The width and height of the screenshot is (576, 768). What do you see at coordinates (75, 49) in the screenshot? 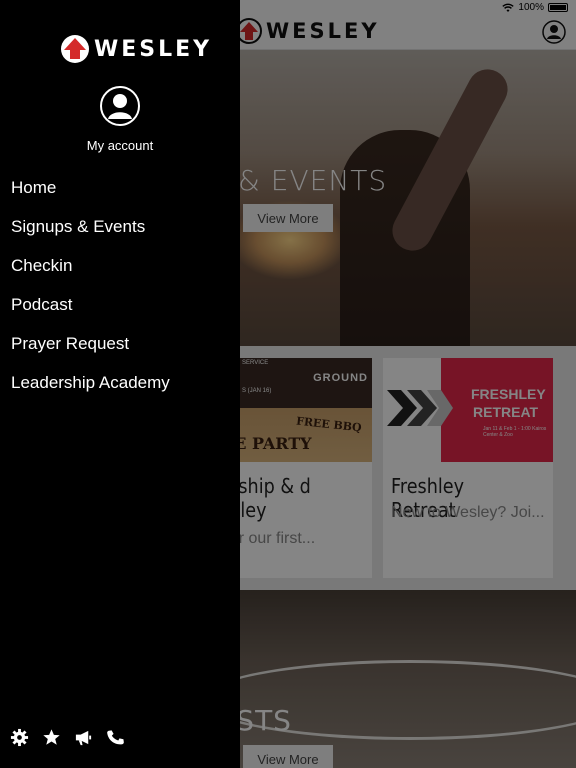
I see `wesley-logo-icon` at bounding box center [75, 49].